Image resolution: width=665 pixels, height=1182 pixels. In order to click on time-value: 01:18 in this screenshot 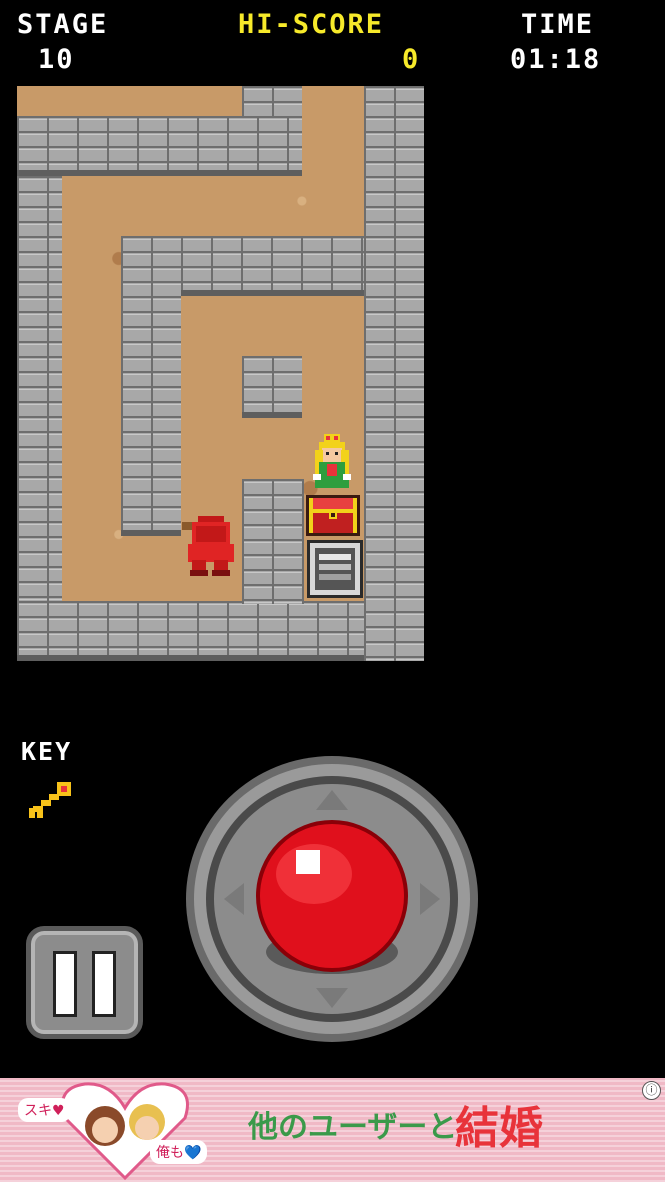, I will do `click(556, 59)`.